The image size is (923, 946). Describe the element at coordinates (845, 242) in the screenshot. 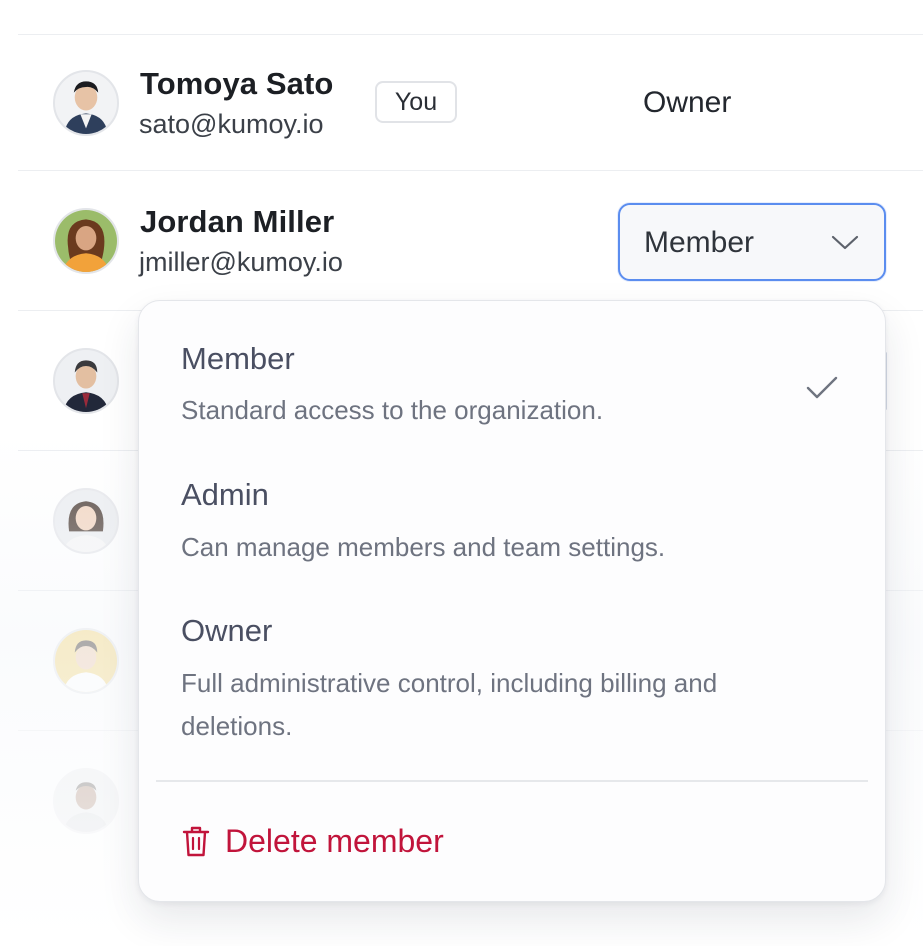

I see `chevron-down-icon` at that location.